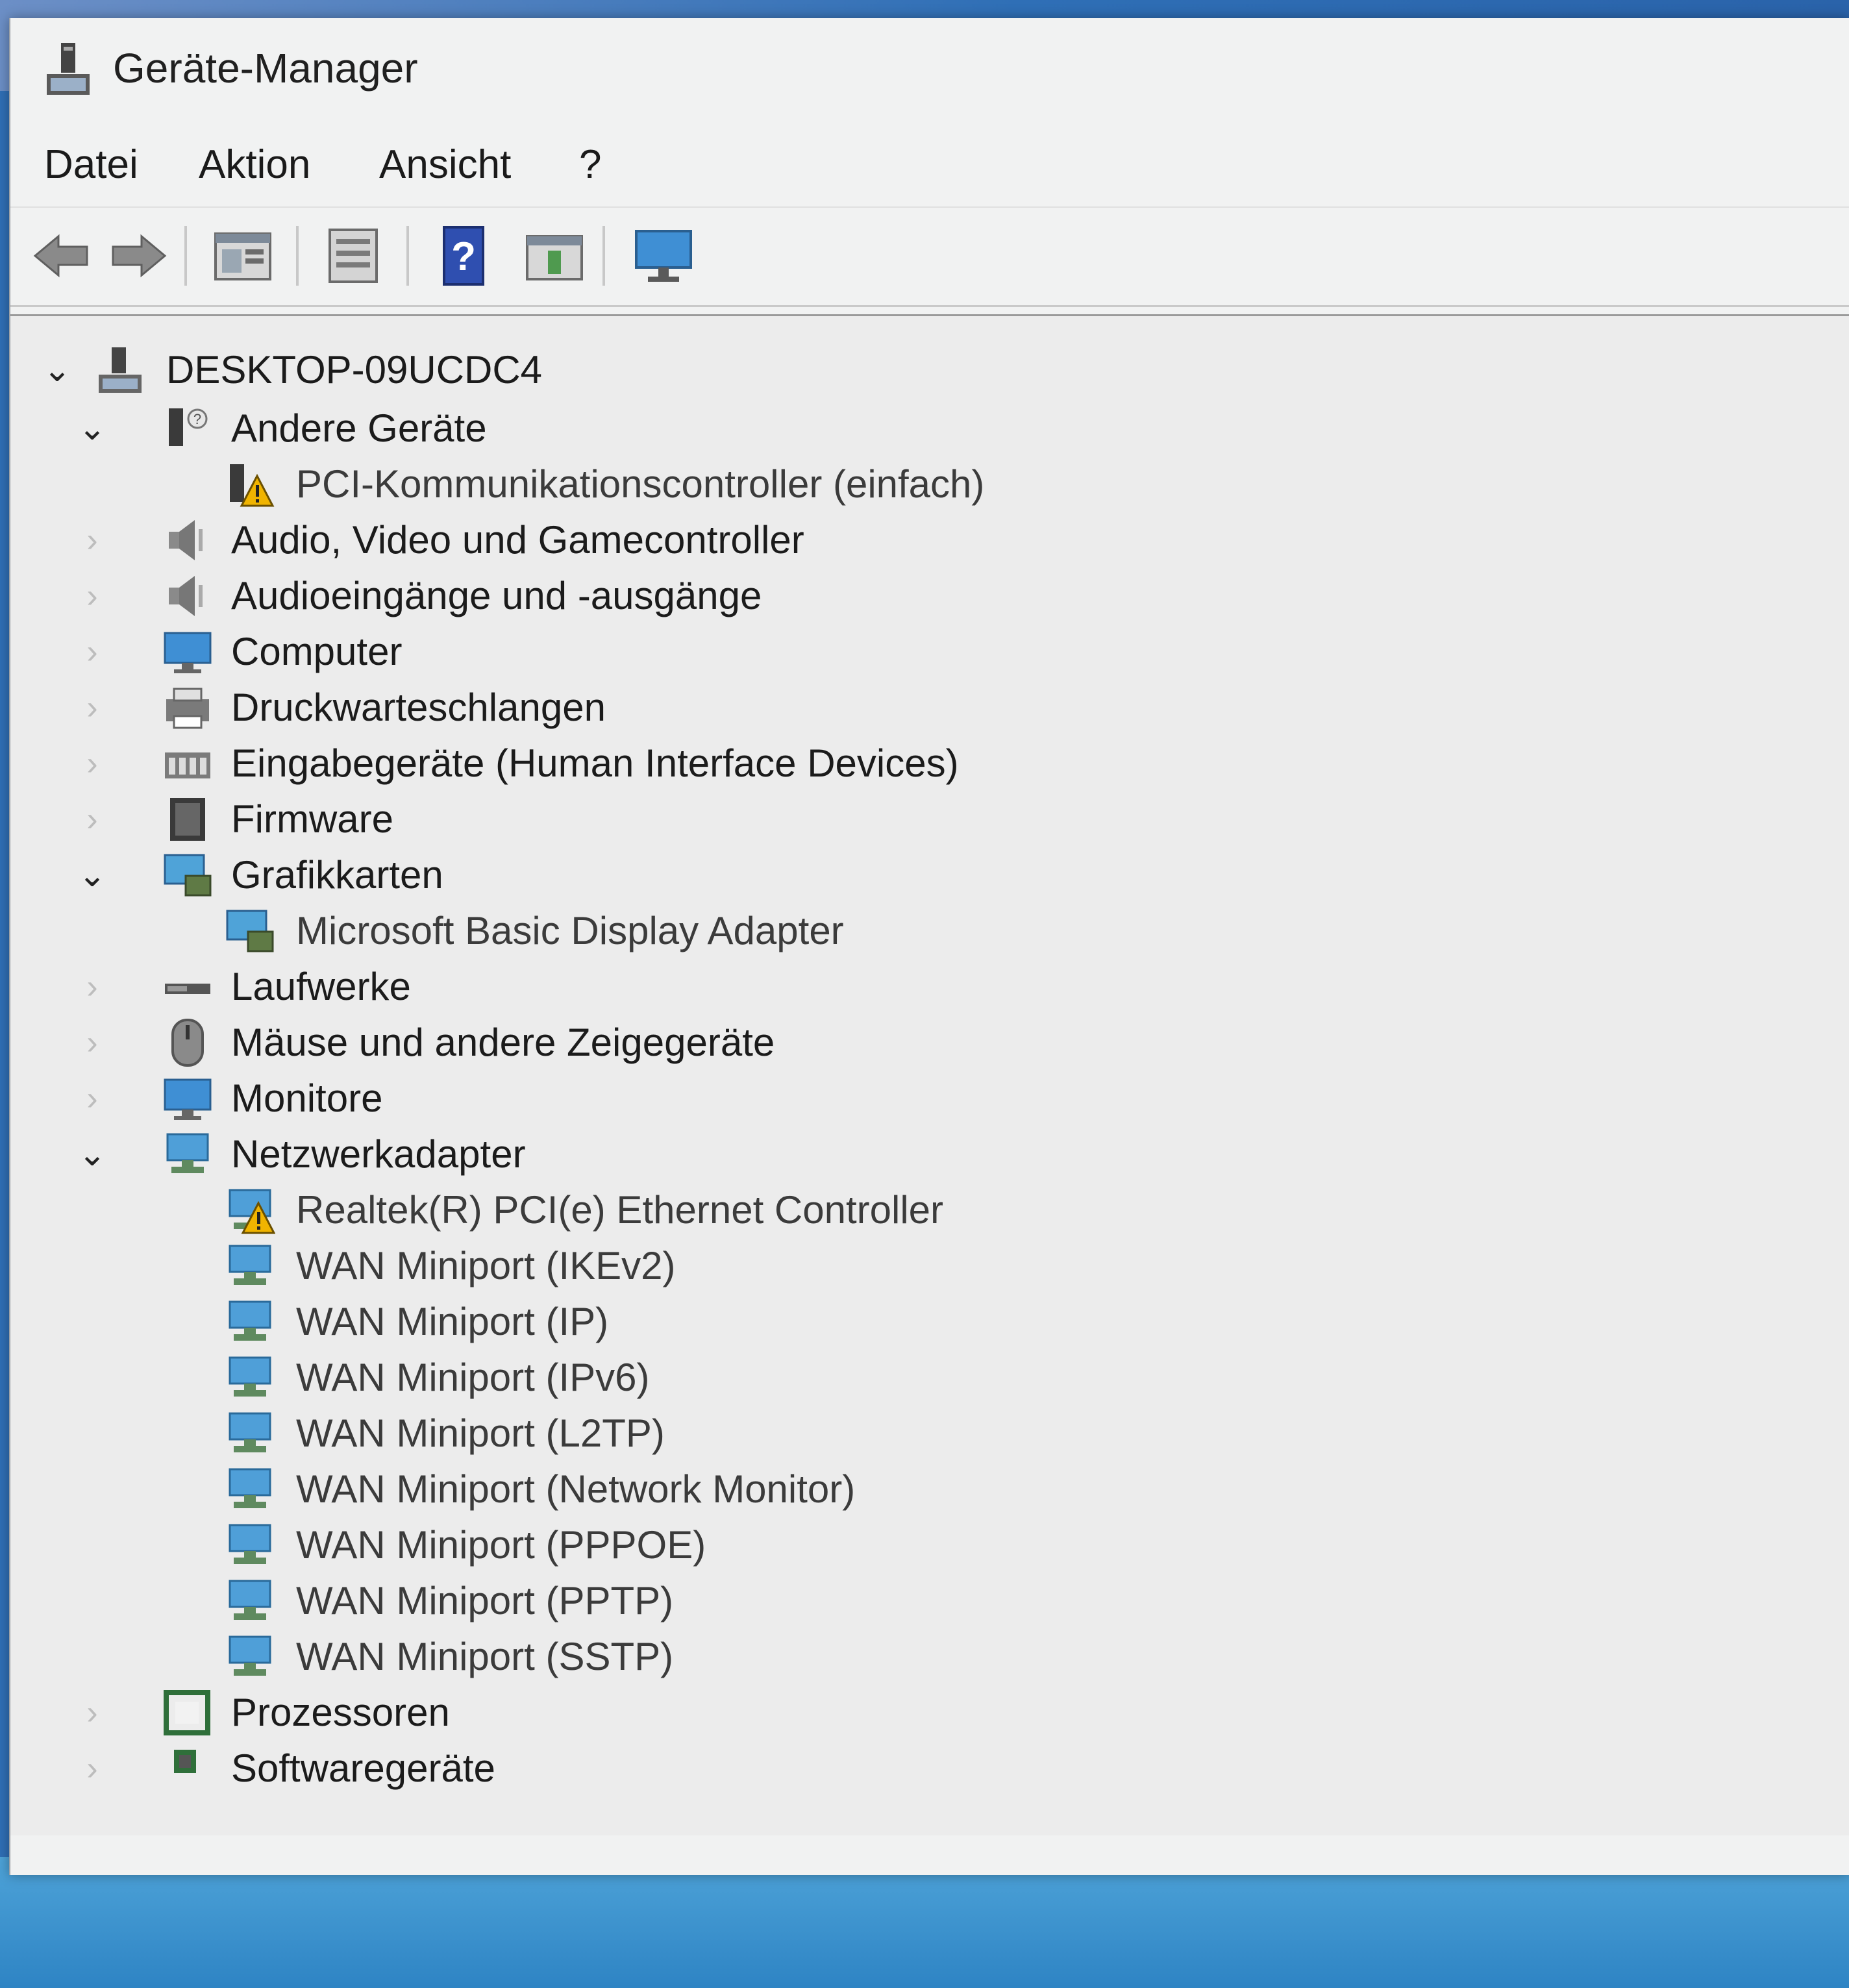 This screenshot has height=1988, width=1849. Describe the element at coordinates (187, 765) in the screenshot. I see `hid-icon` at that location.